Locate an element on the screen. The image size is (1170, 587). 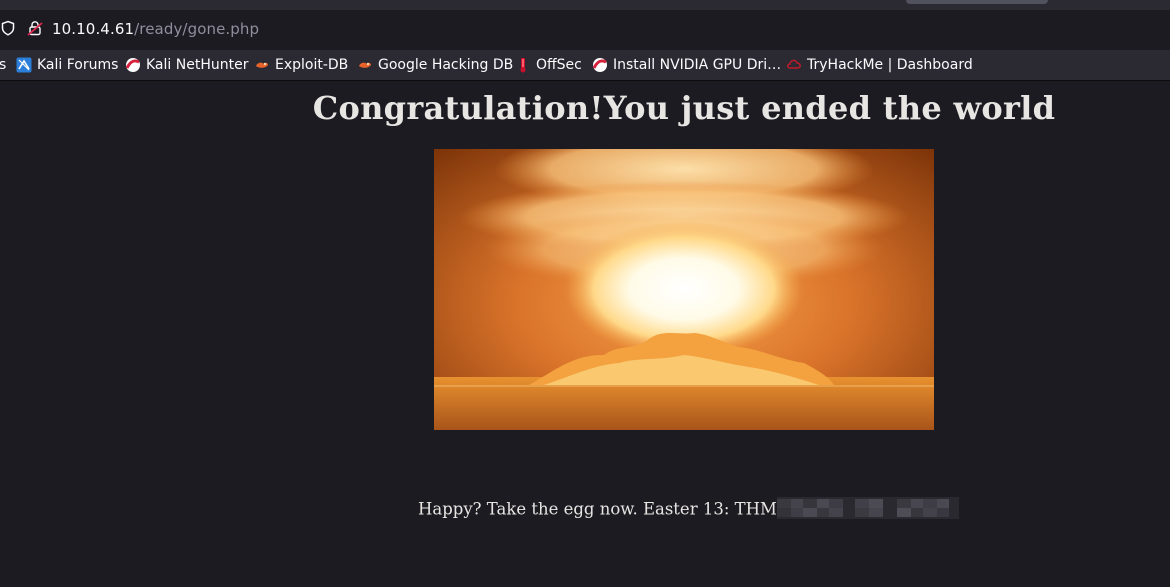
easter-egg-message: Happy? Take the egg now. Easter 13: THM is located at coordinates (688, 509).